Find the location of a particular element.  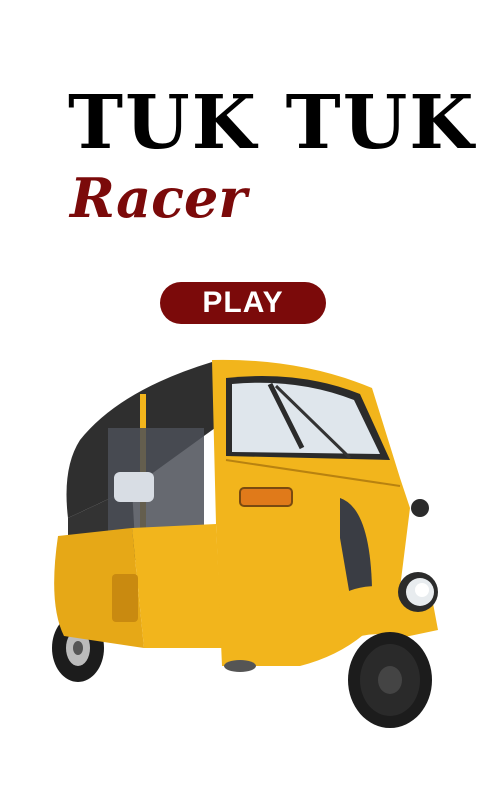

game-subtitle: Racer is located at coordinates (158, 198).